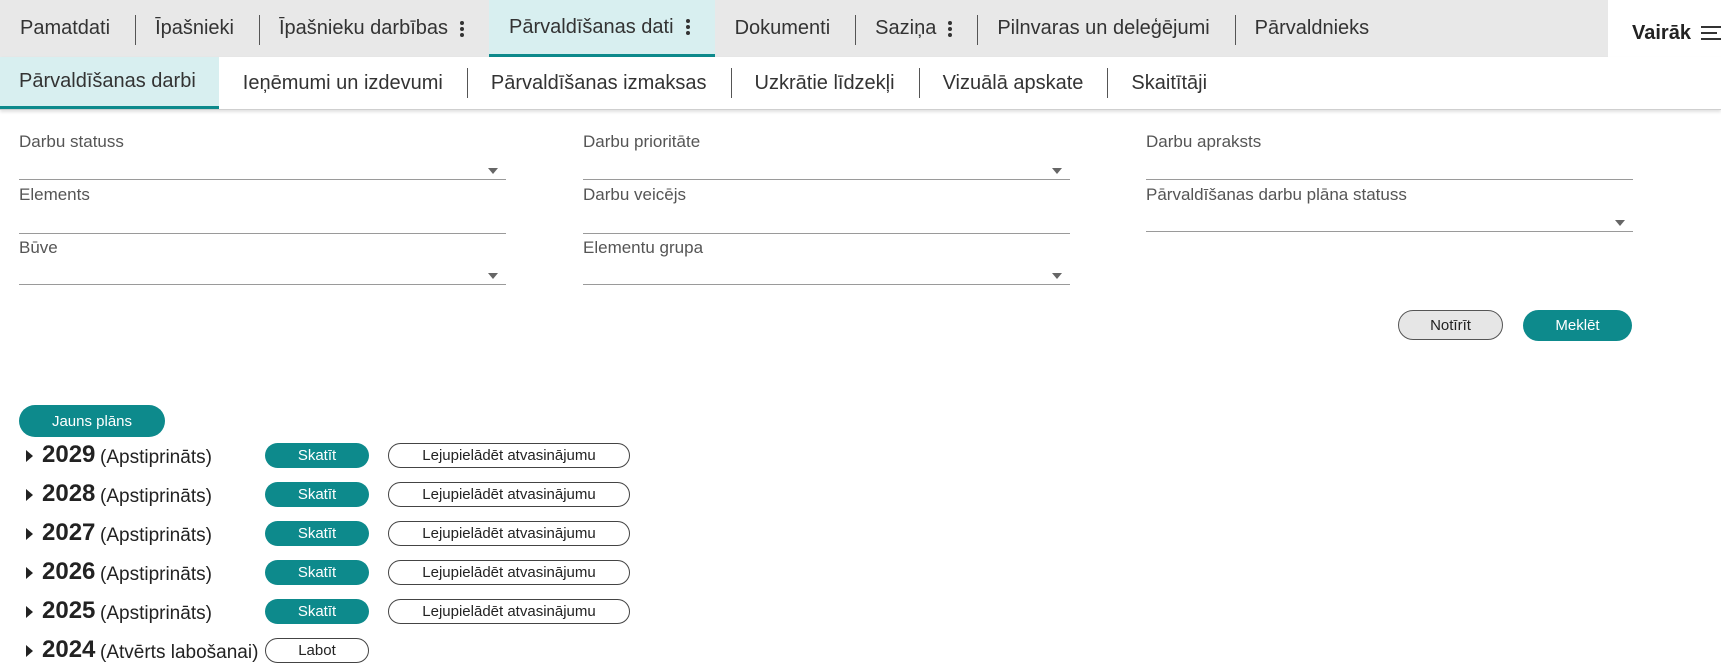 The image size is (1721, 668). Describe the element at coordinates (317, 650) in the screenshot. I see `edit-button: Labot` at that location.